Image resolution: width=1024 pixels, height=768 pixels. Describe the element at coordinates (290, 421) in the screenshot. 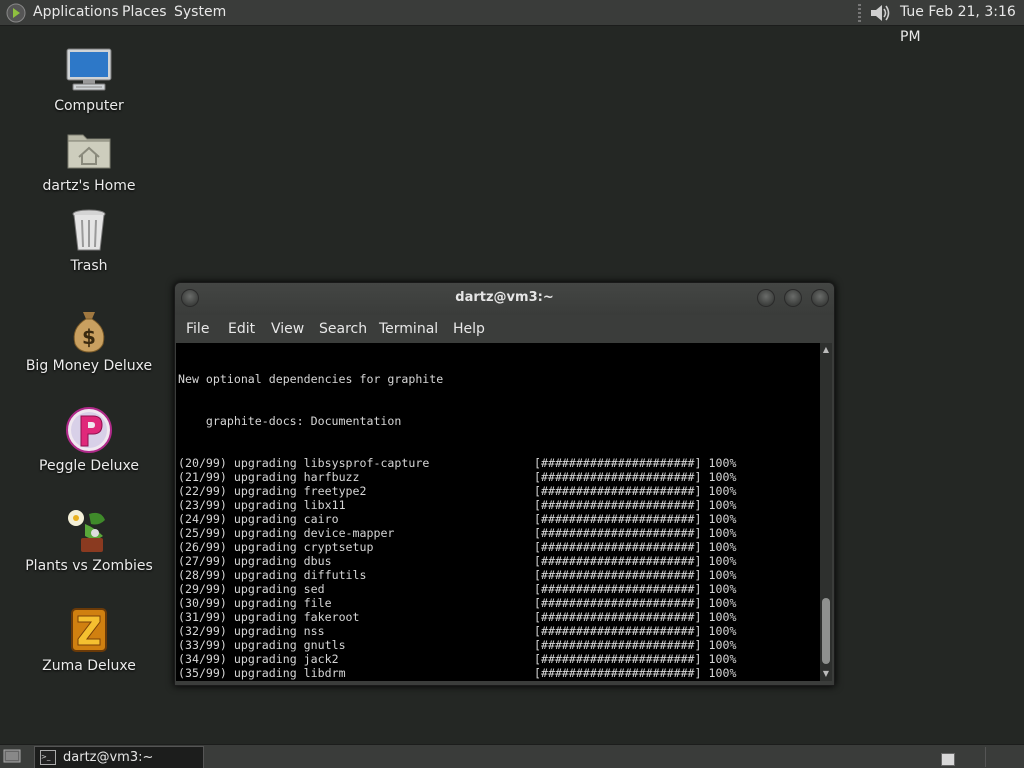

I see `terminal-line: graphite-docs: Documentation` at that location.